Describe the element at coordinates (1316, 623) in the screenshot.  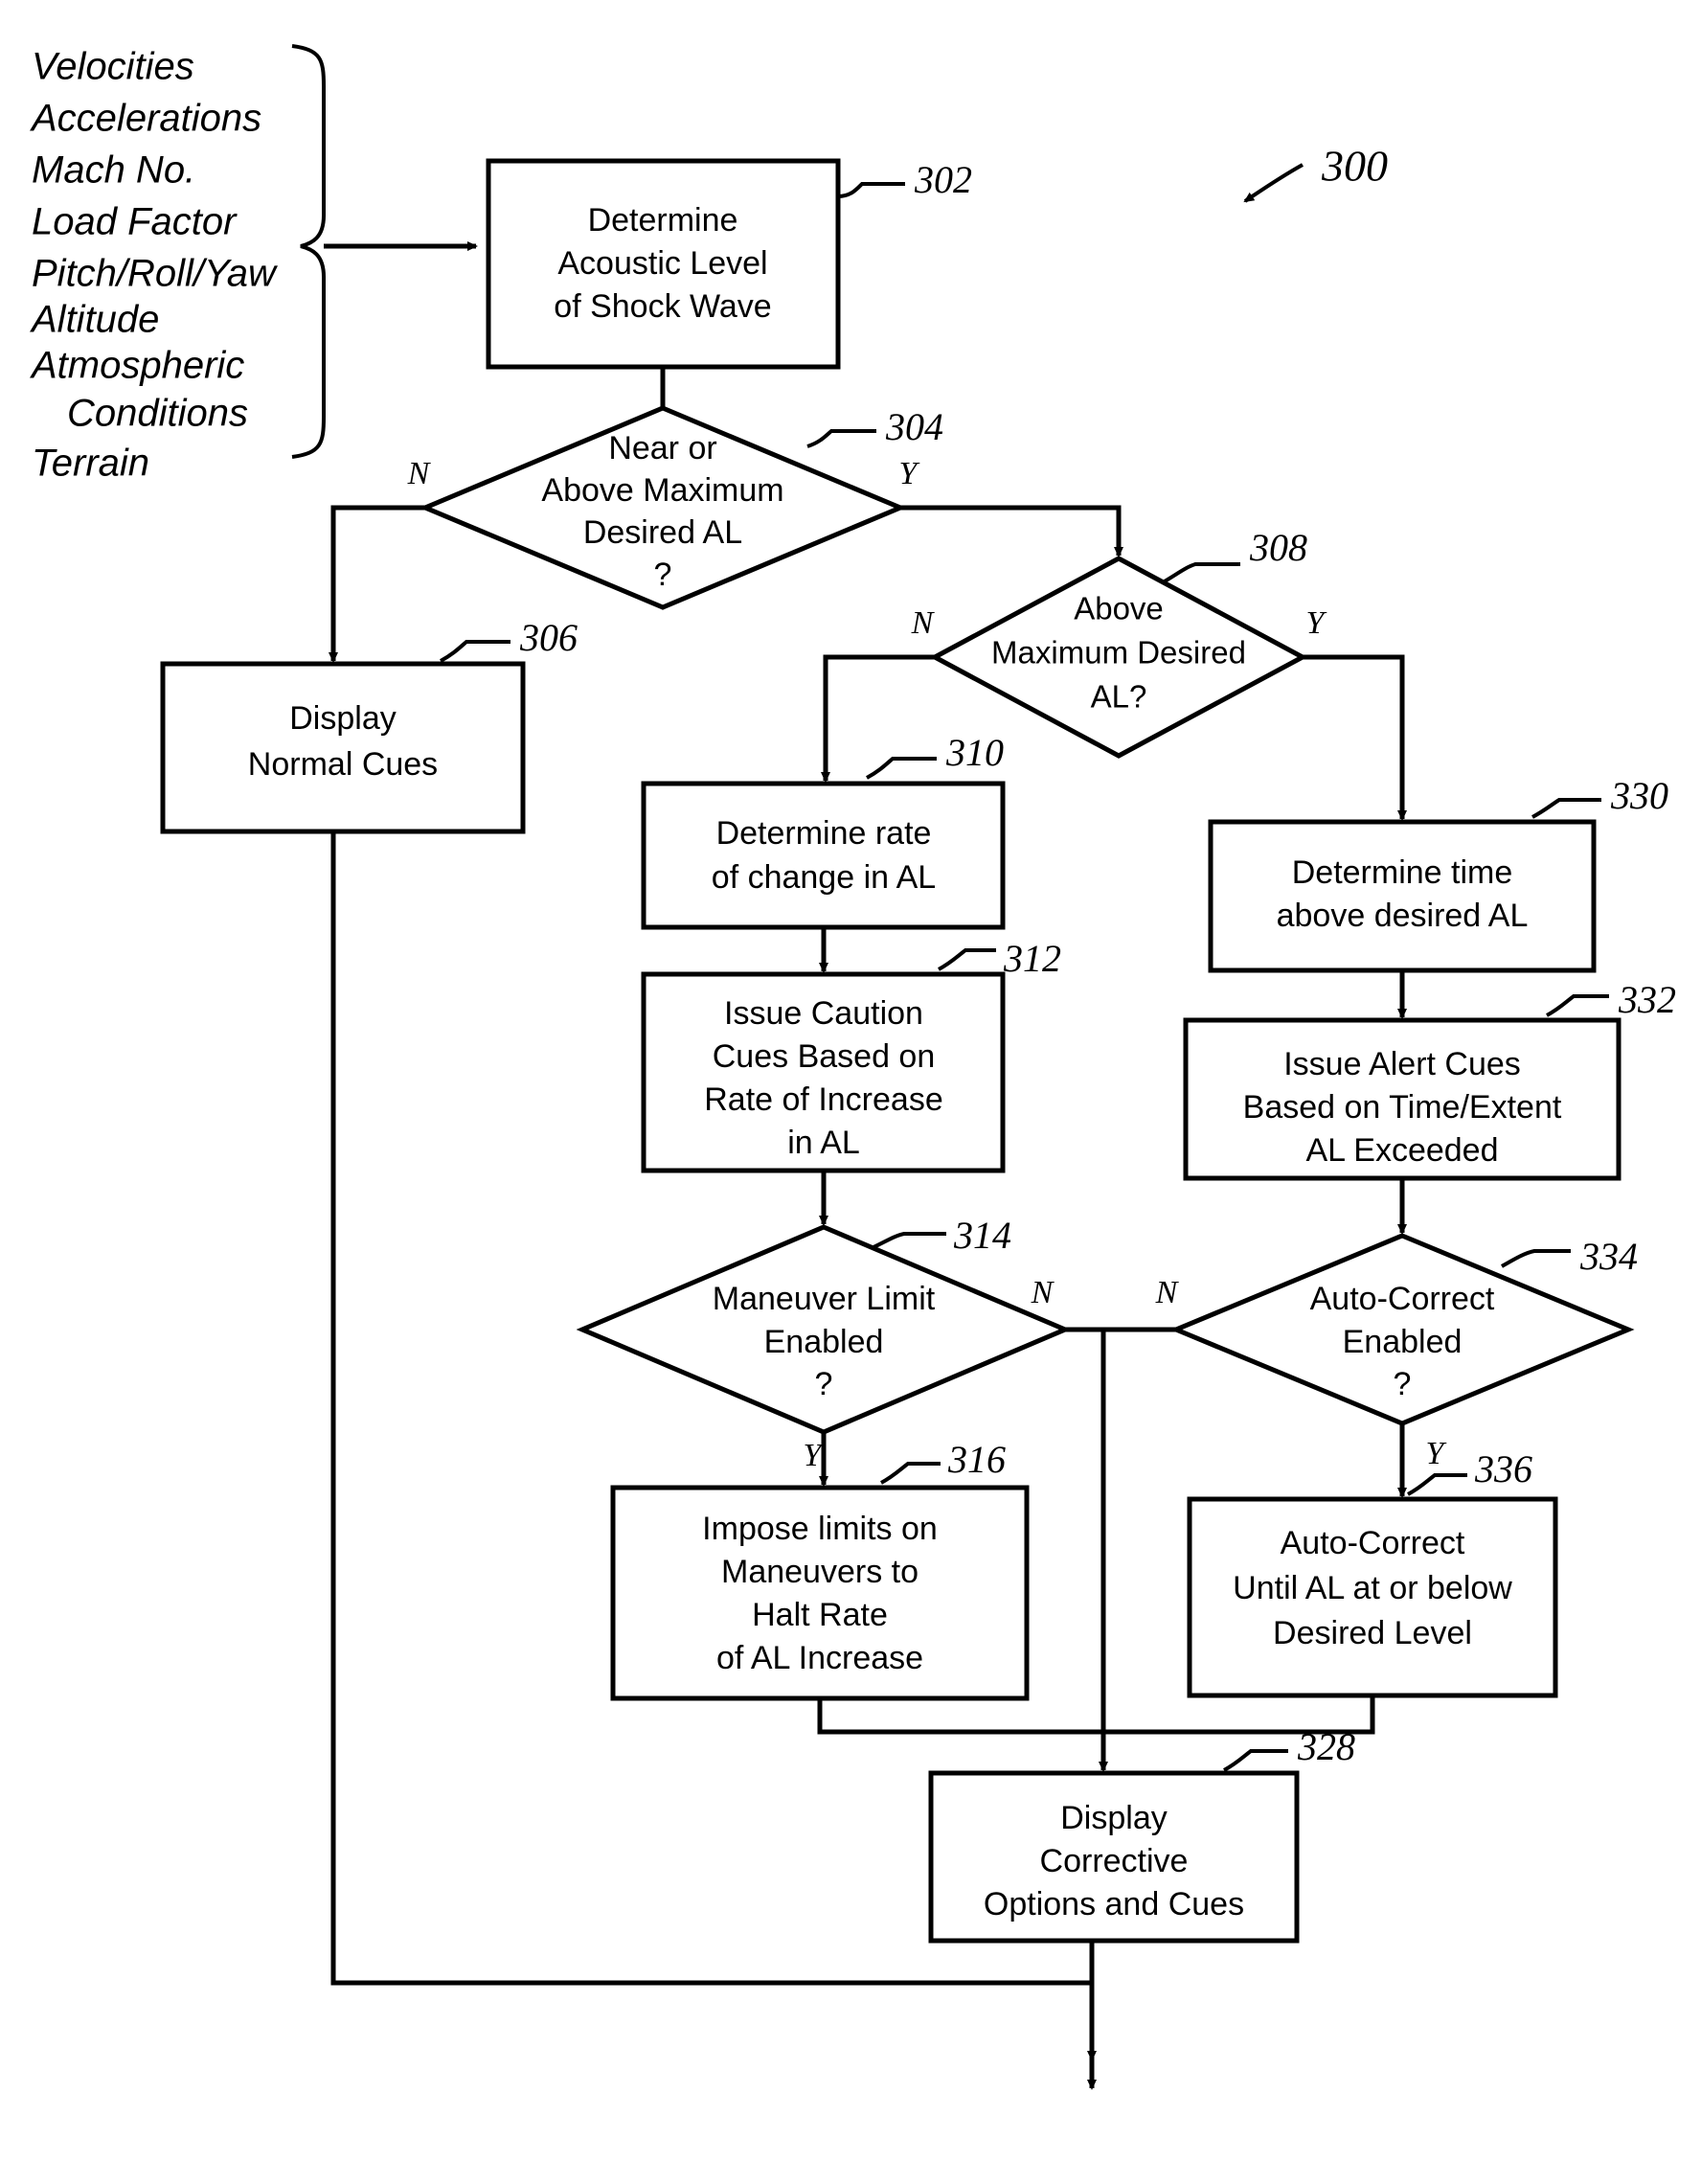
I see `node-308-branch-yes: Y` at that location.